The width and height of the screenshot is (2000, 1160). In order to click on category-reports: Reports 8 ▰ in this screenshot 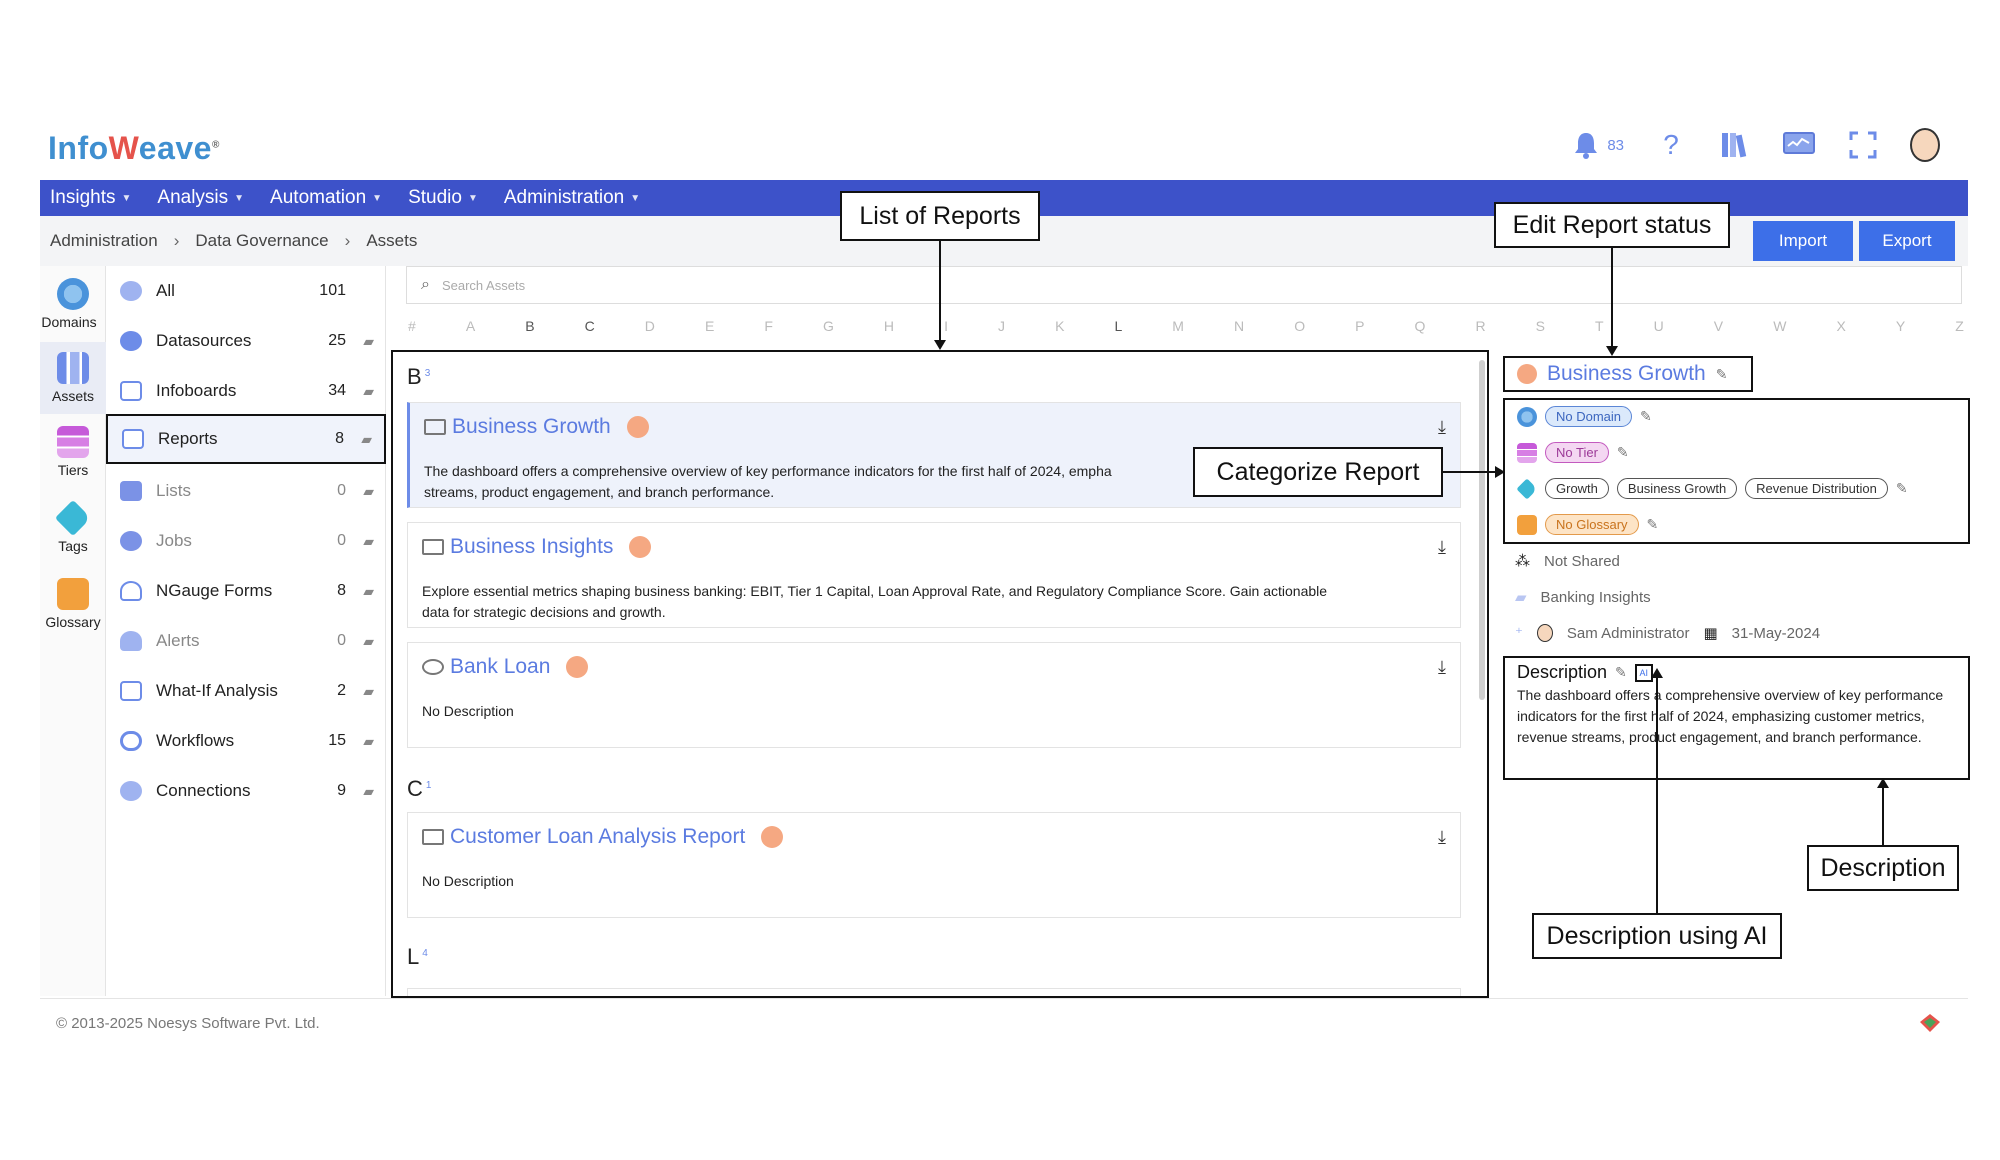, I will do `click(246, 439)`.